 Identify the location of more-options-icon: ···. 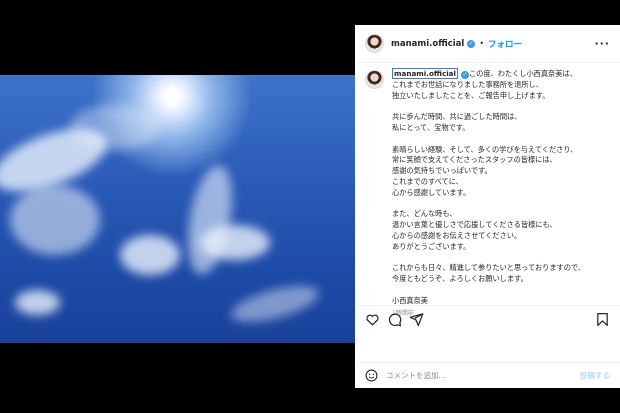
(602, 43).